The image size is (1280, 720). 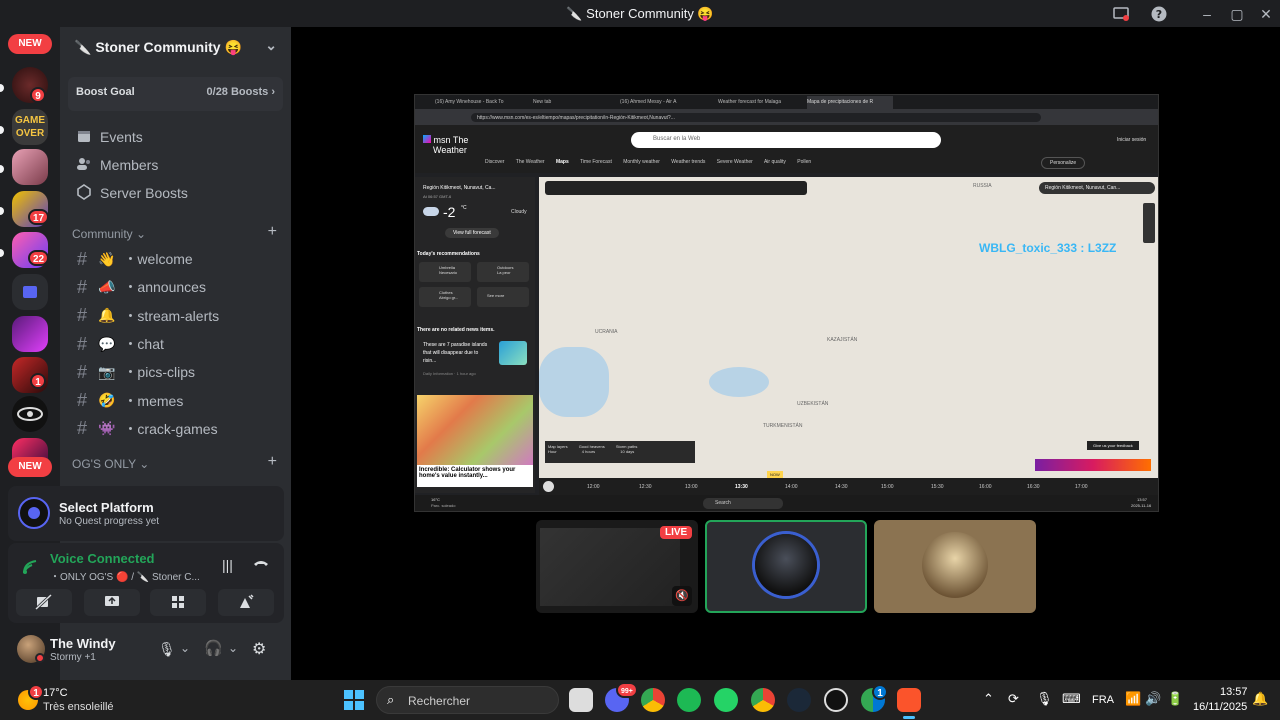 I want to click on chevron-up-icon: ⌃, so click(x=988, y=699).